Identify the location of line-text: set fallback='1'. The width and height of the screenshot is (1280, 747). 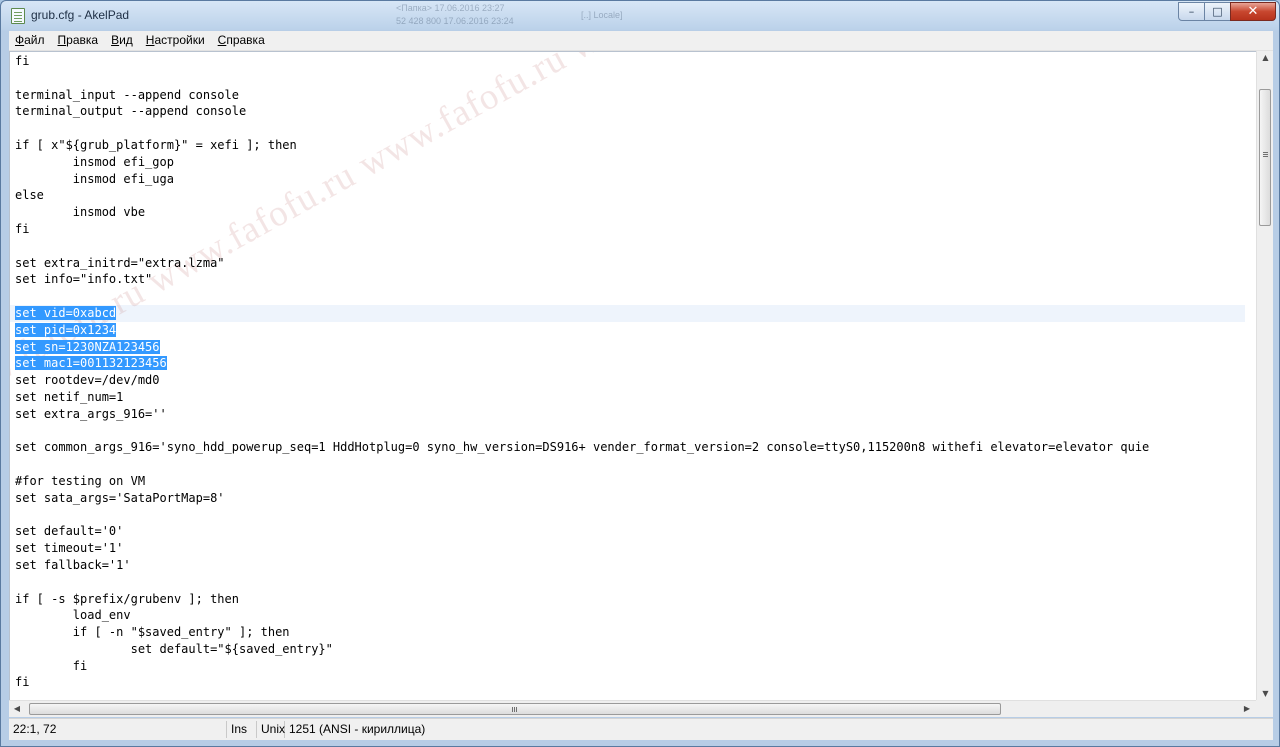
(73, 564).